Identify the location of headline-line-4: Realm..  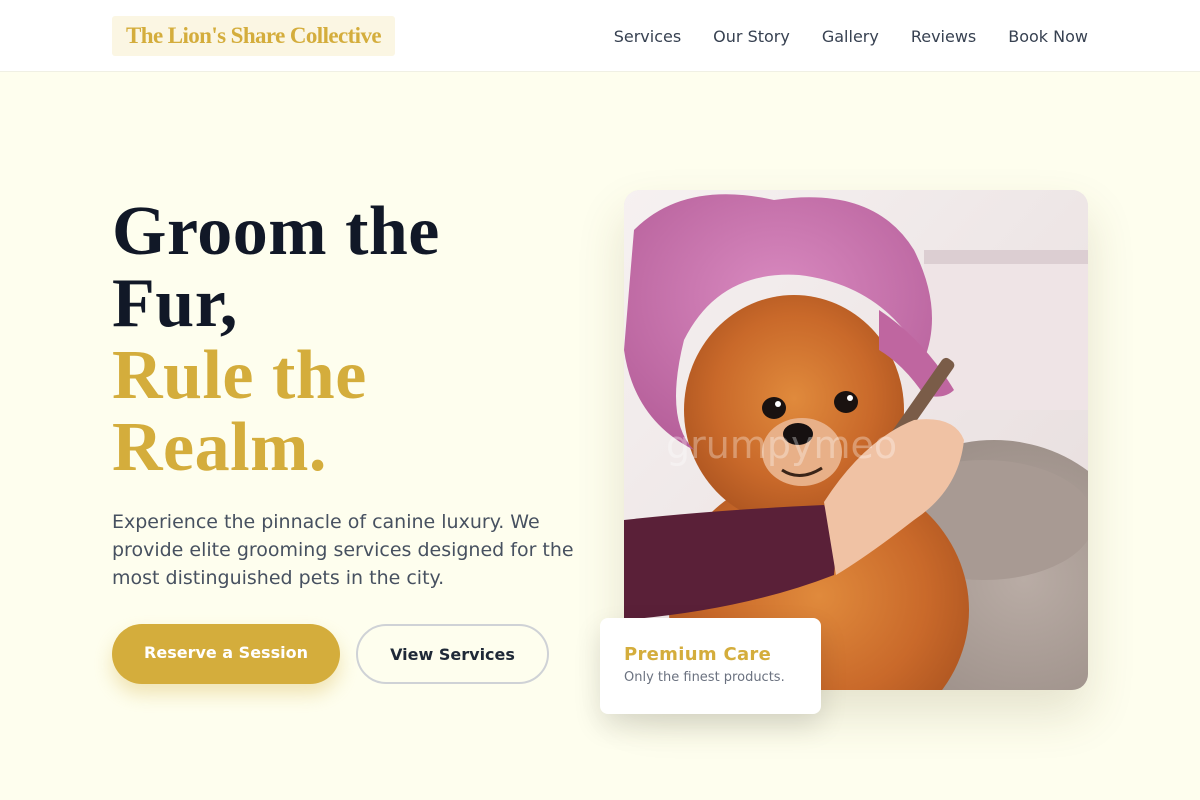
(219, 447).